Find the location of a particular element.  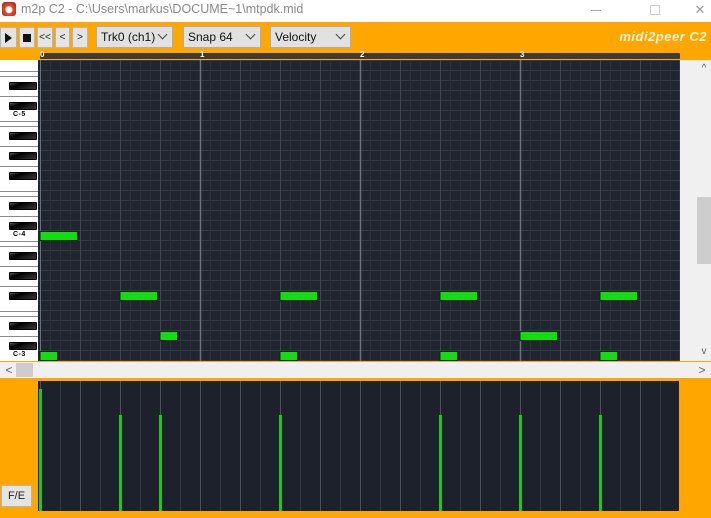

scroll-right-icon: > is located at coordinates (702, 370).